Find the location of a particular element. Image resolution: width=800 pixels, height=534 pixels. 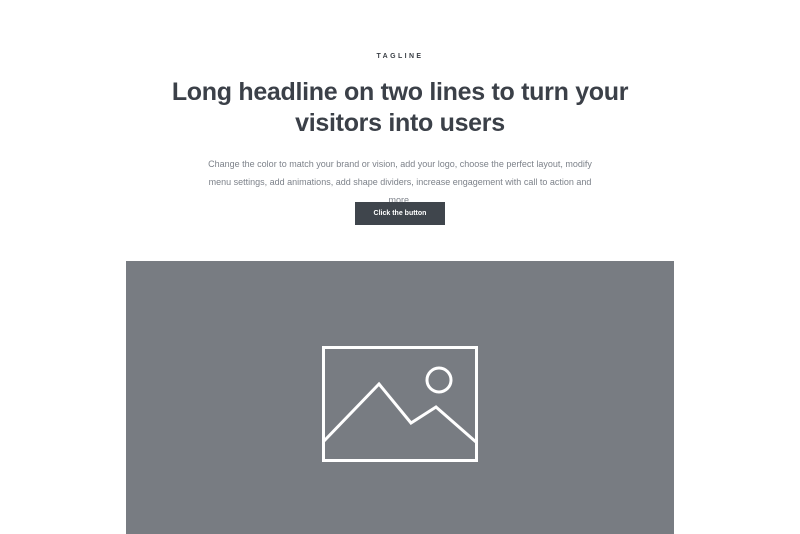

cta-button: Click the button is located at coordinates (400, 213).